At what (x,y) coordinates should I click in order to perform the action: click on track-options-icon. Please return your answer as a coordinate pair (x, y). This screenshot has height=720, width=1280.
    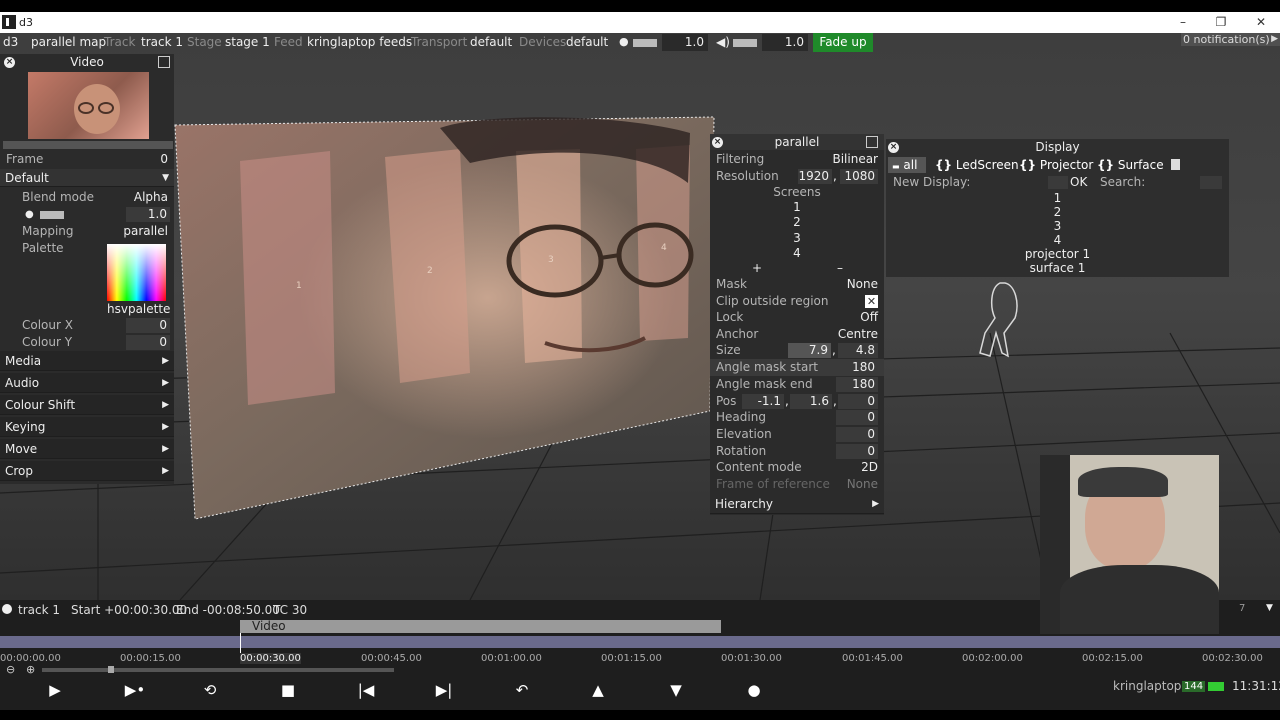
    Looking at the image, I should click on (7, 609).